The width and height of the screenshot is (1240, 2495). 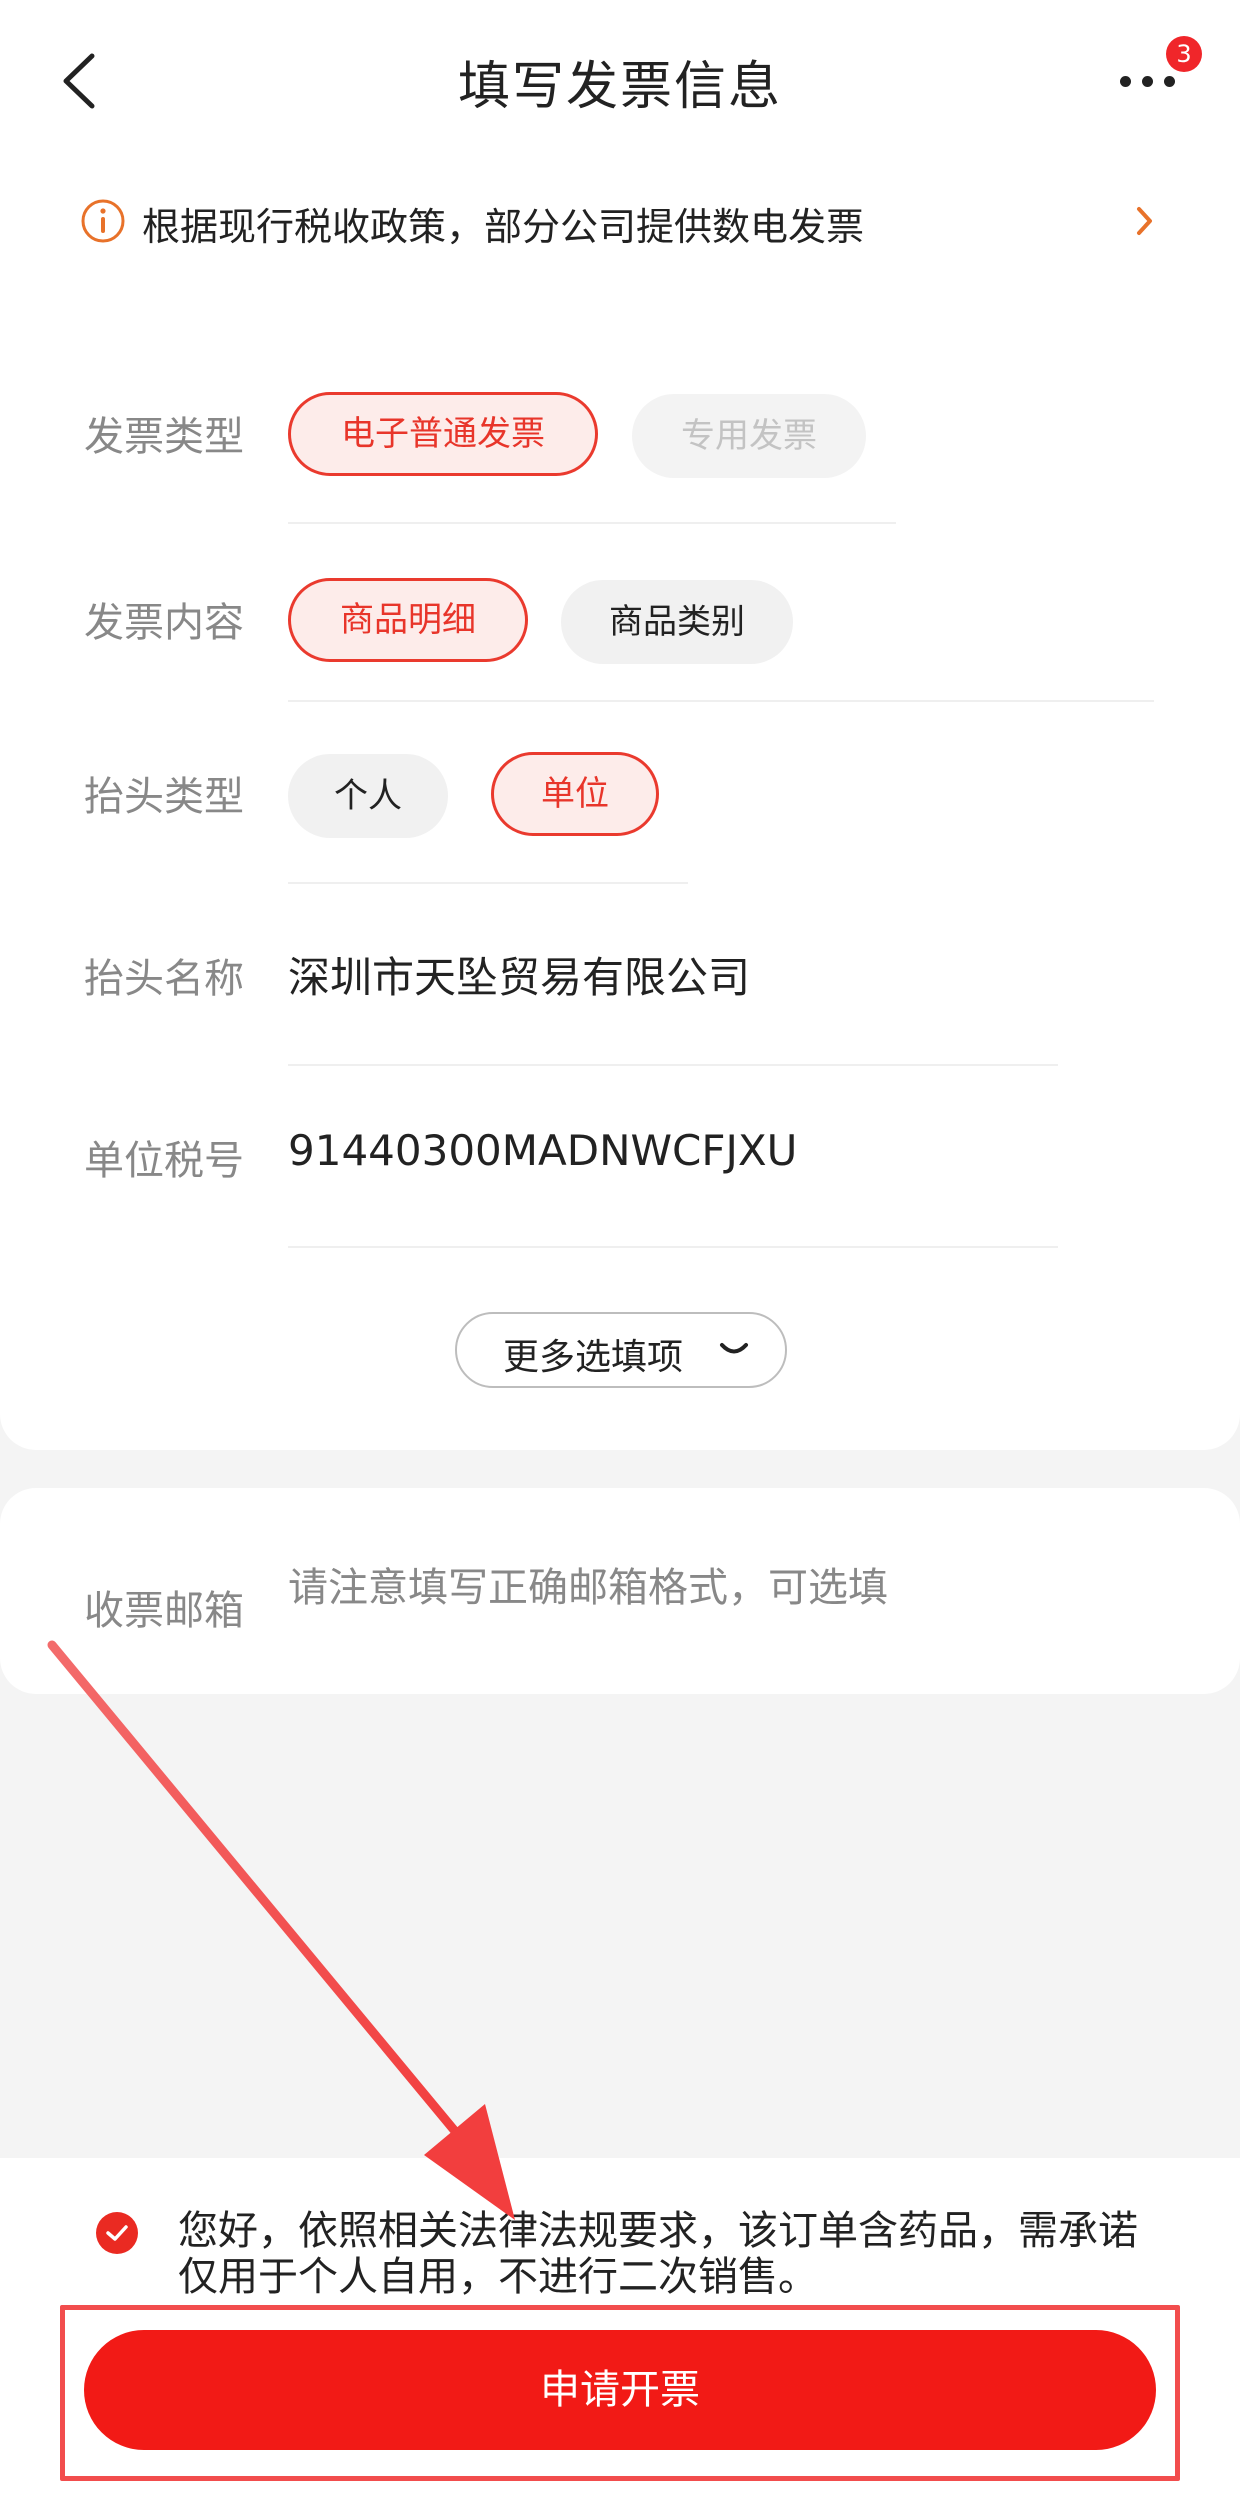 I want to click on agreement-text: 您好，依照相关法律法规要求，该订单含药品，需承诺仅用于个人自用，不进行二次销售。, so click(x=658, y=2254).